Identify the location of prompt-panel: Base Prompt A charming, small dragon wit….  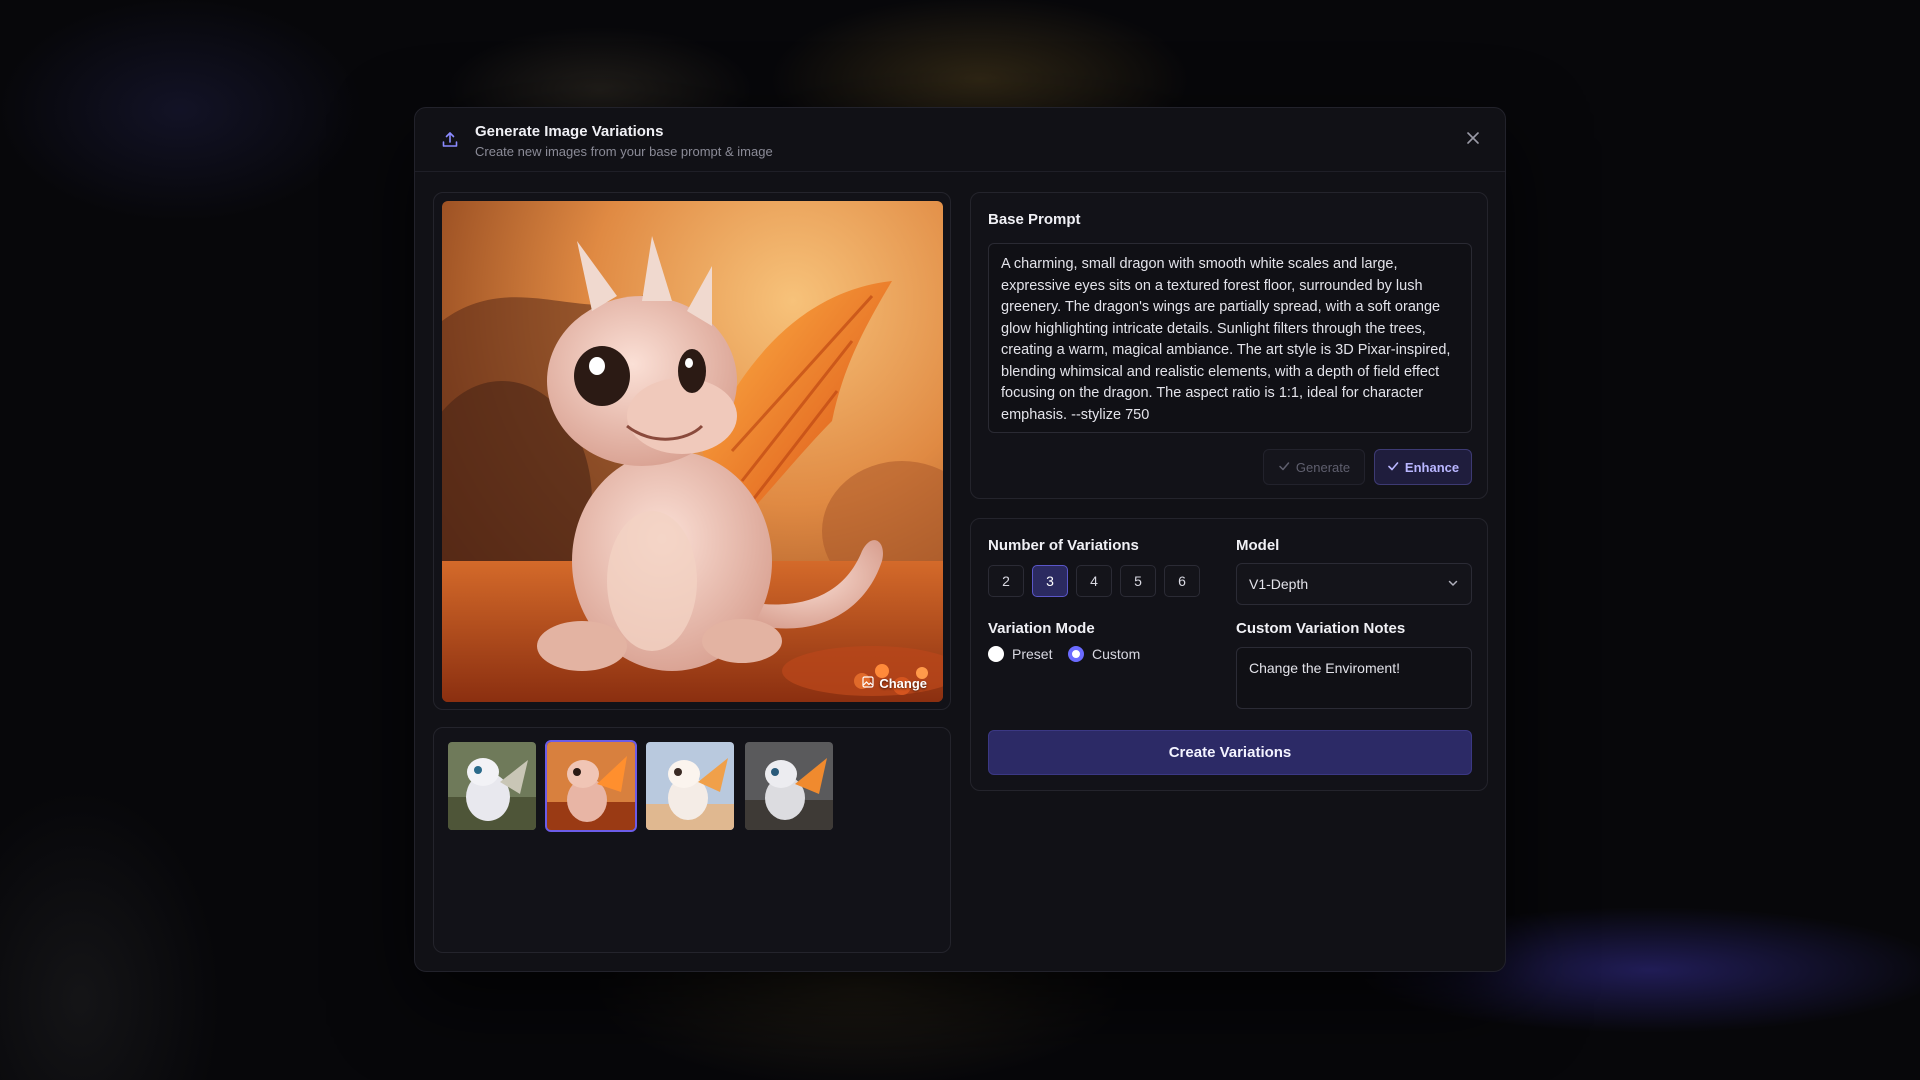
(1229, 345).